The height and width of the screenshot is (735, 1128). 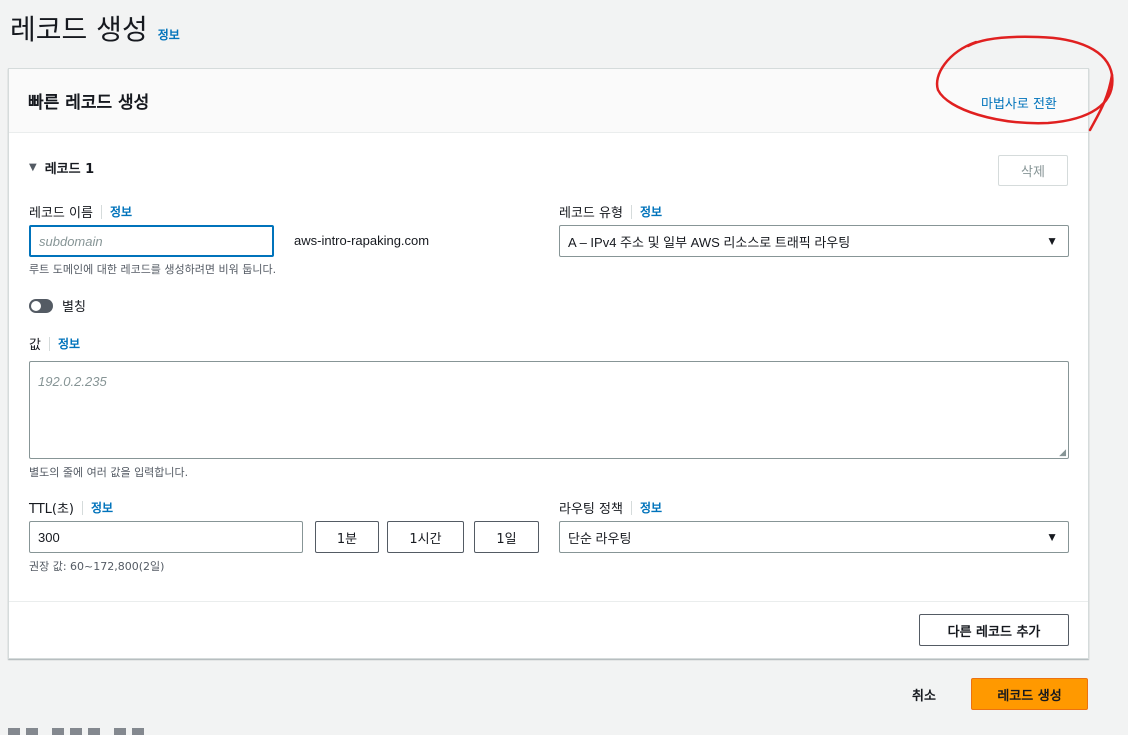 I want to click on routing-policy-label: 라우팅 정책 정보, so click(x=610, y=507).